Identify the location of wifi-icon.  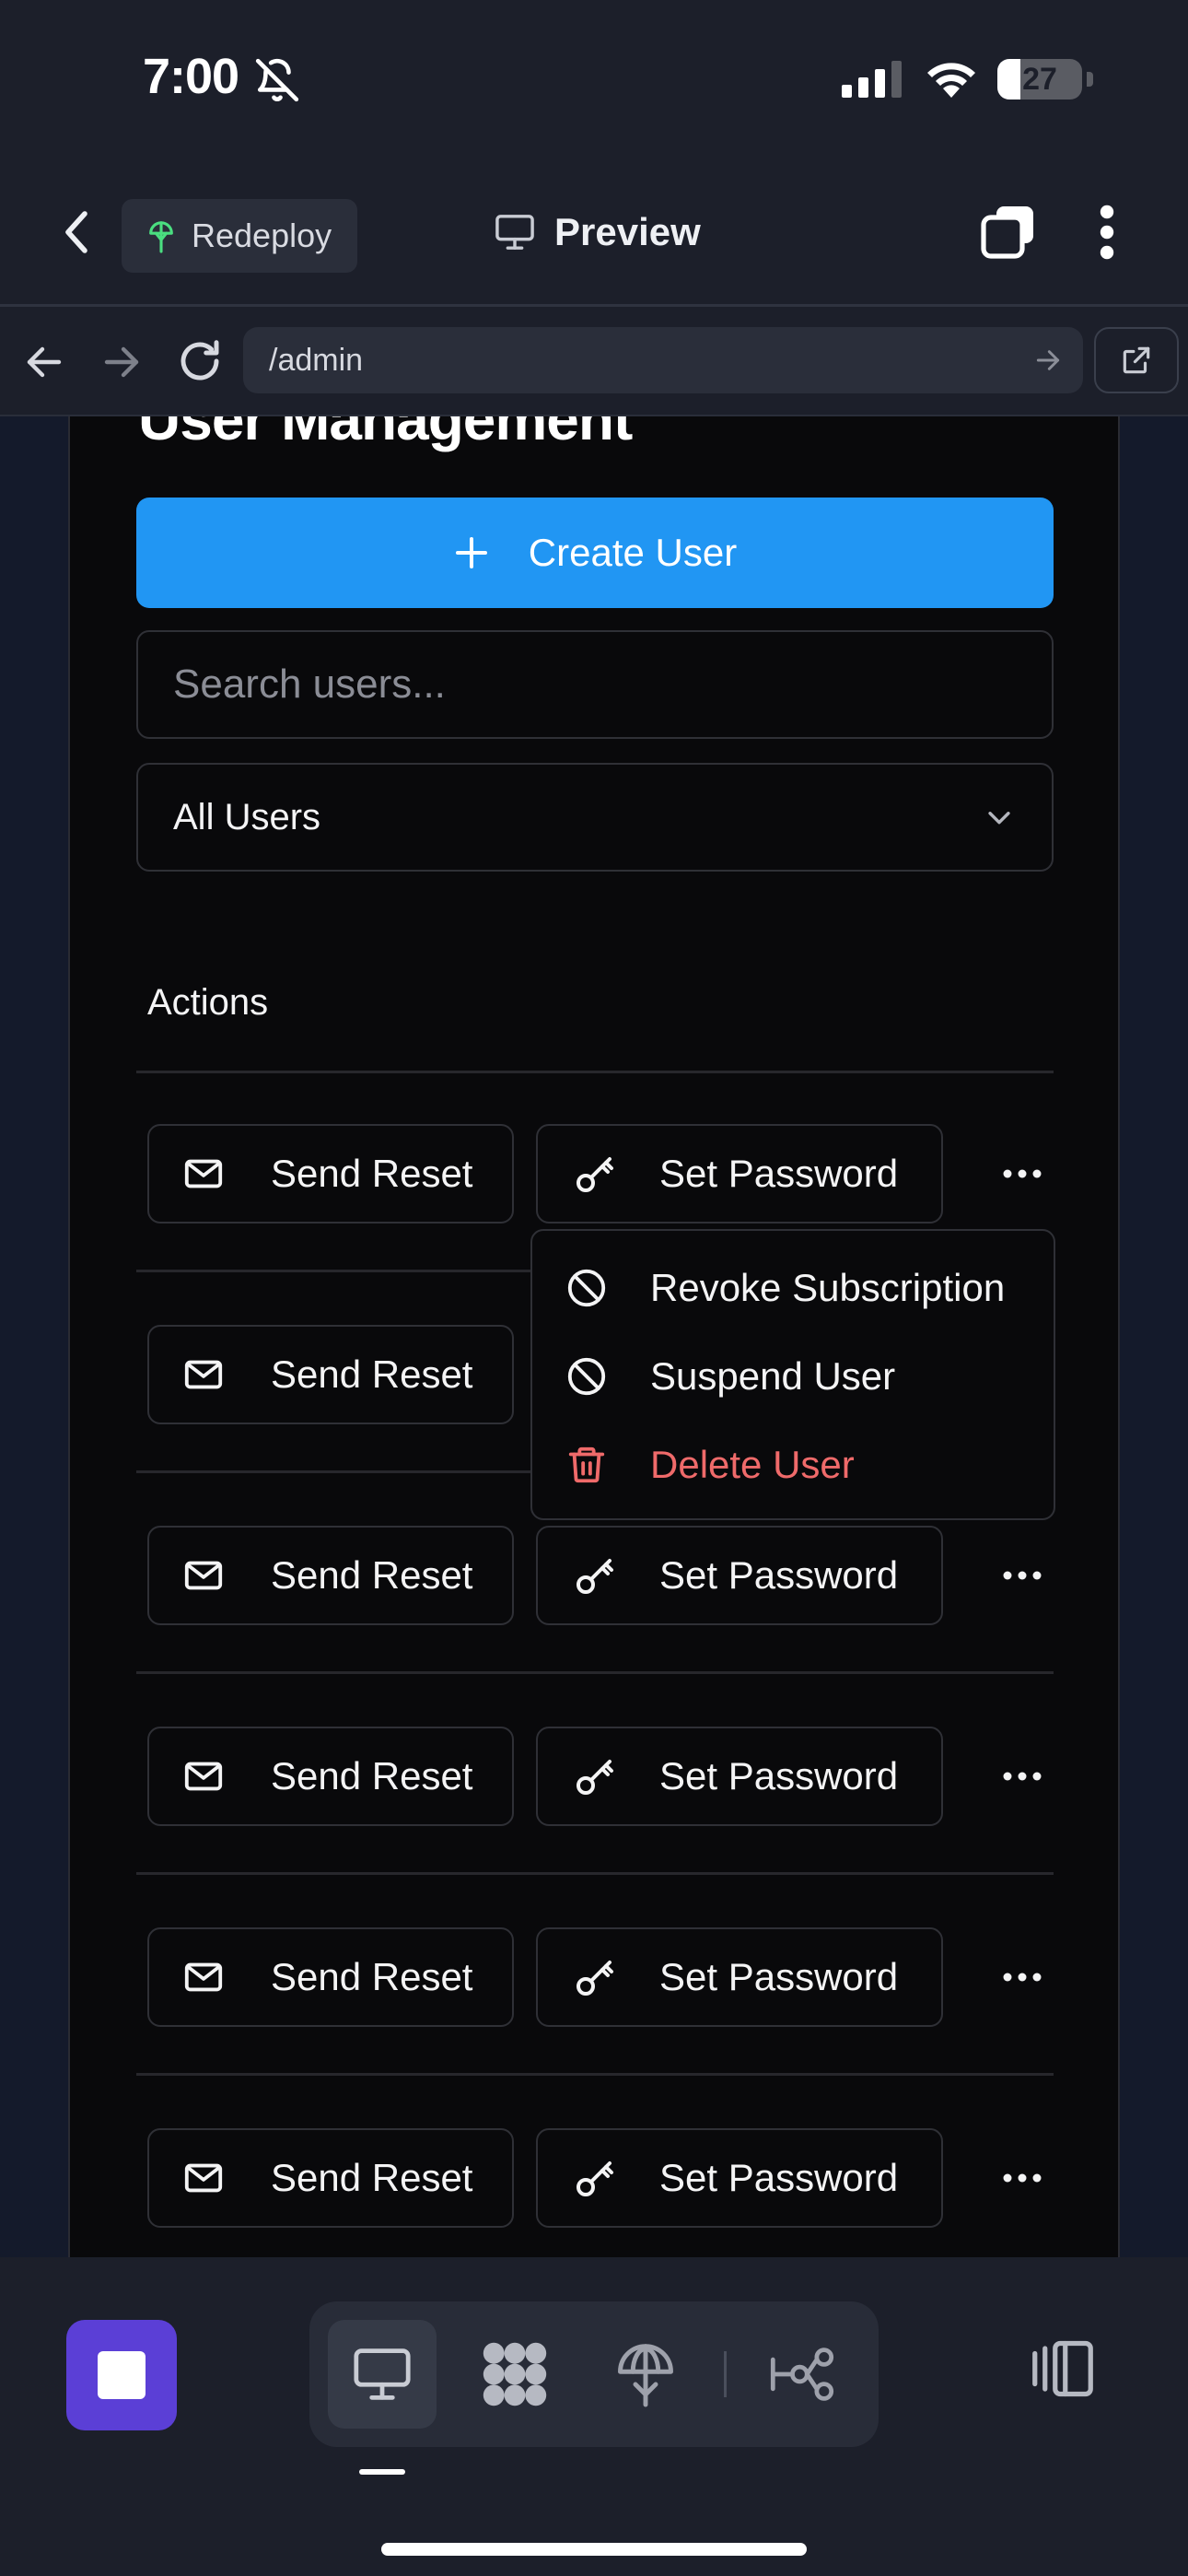
(951, 77).